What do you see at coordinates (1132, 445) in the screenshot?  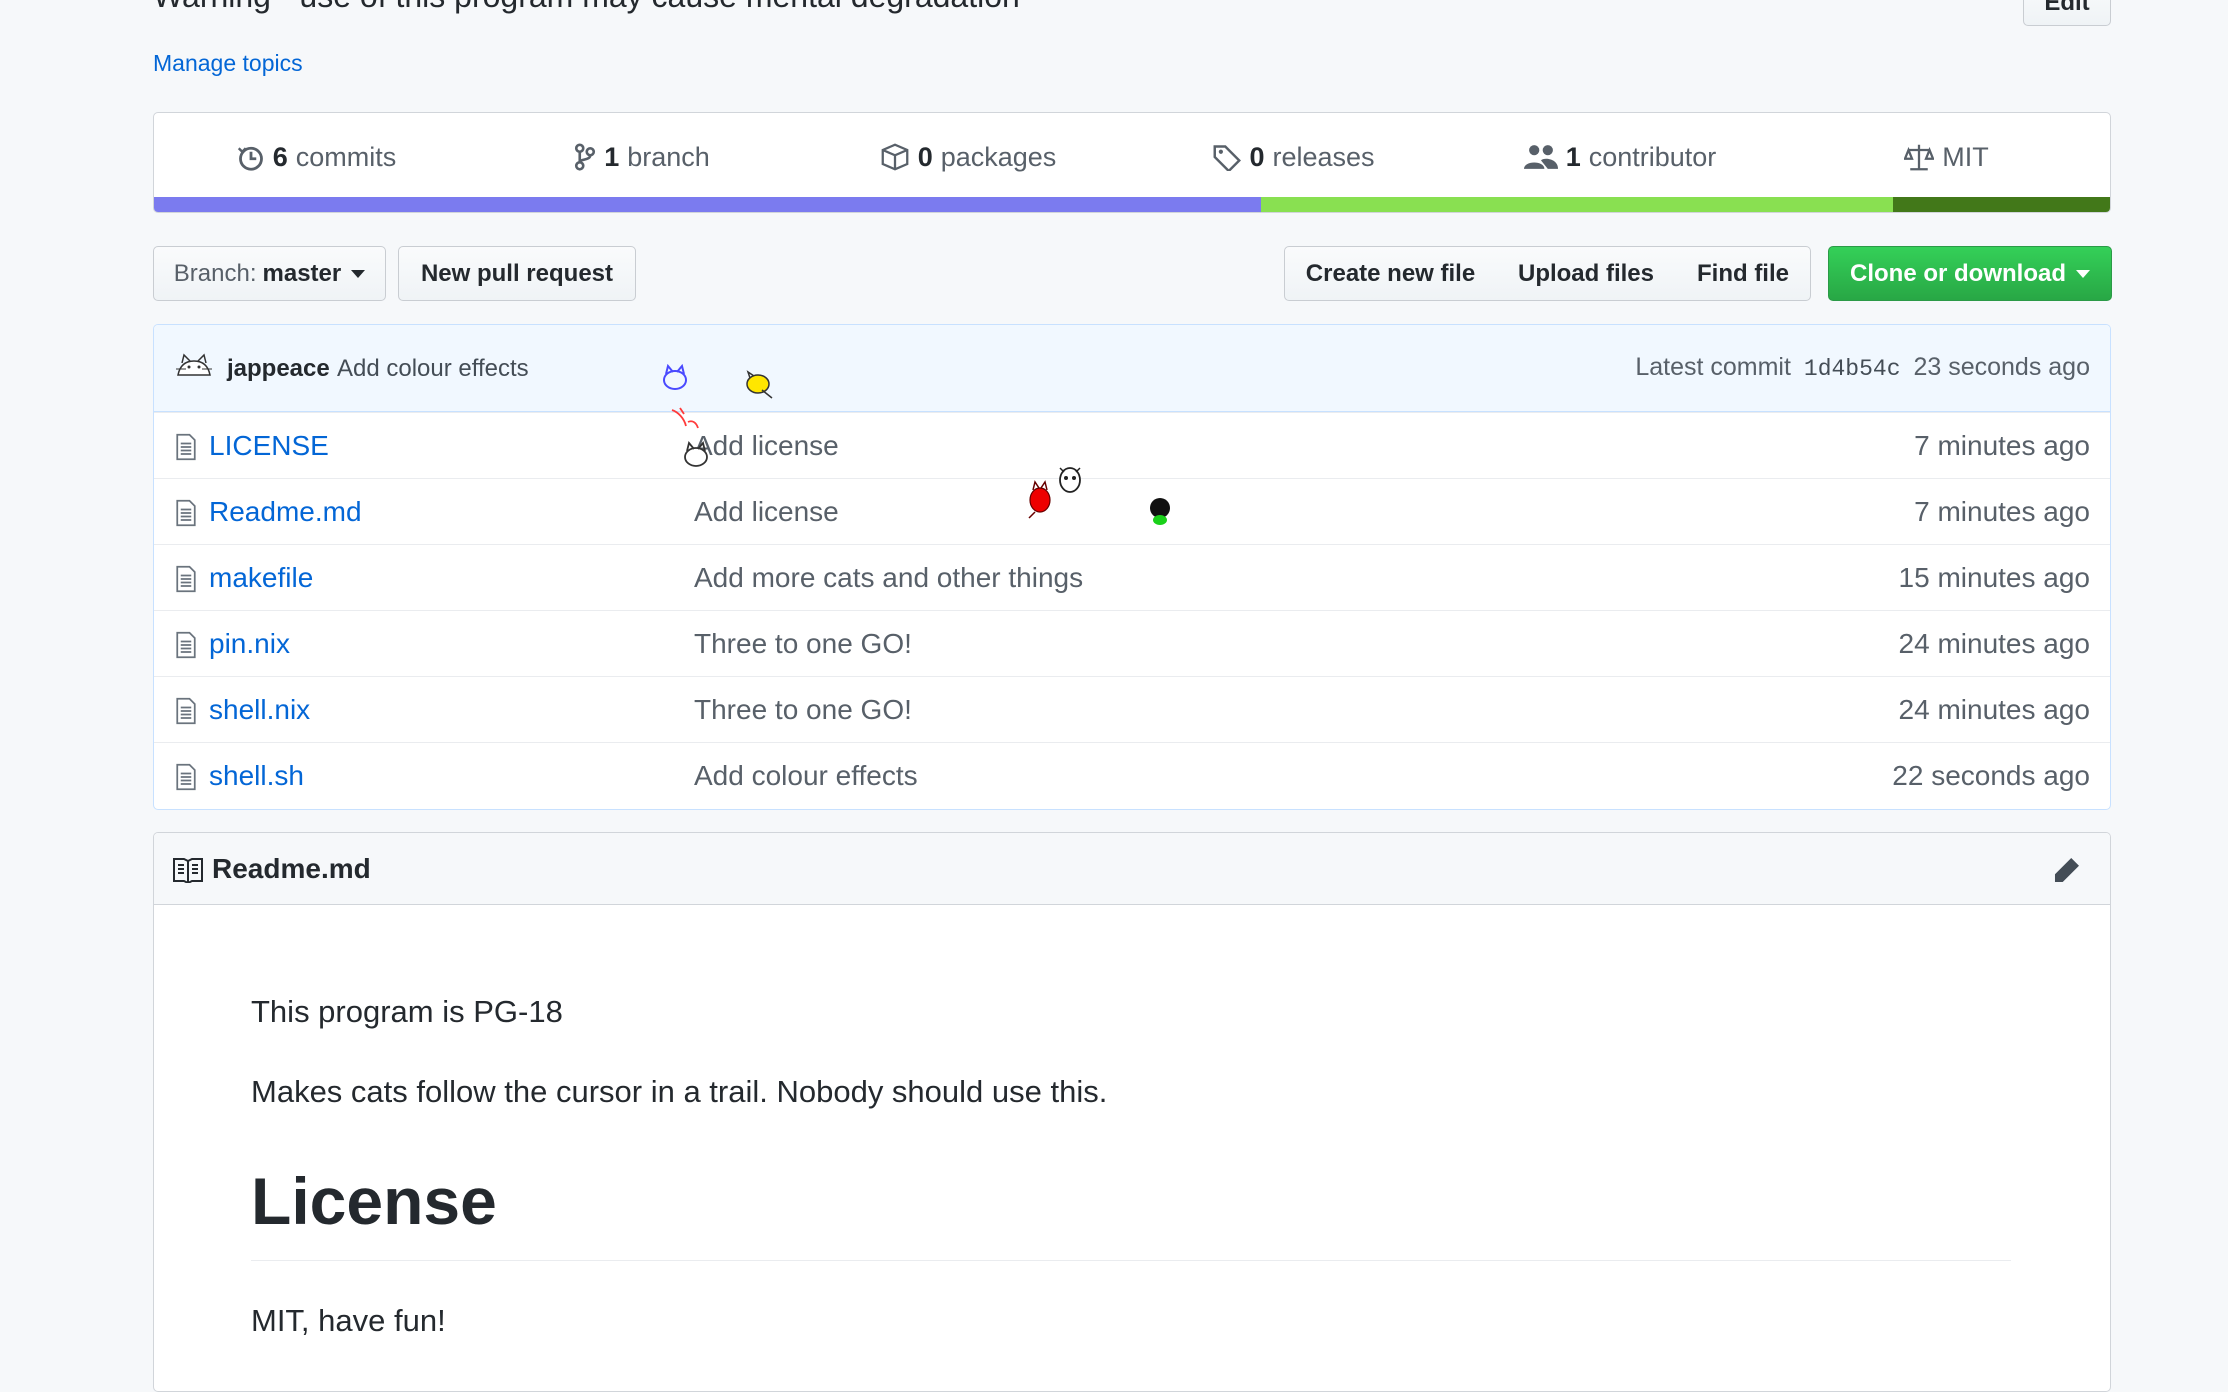 I see `table-row: LICENSE Add license 7 minutes ago` at bounding box center [1132, 445].